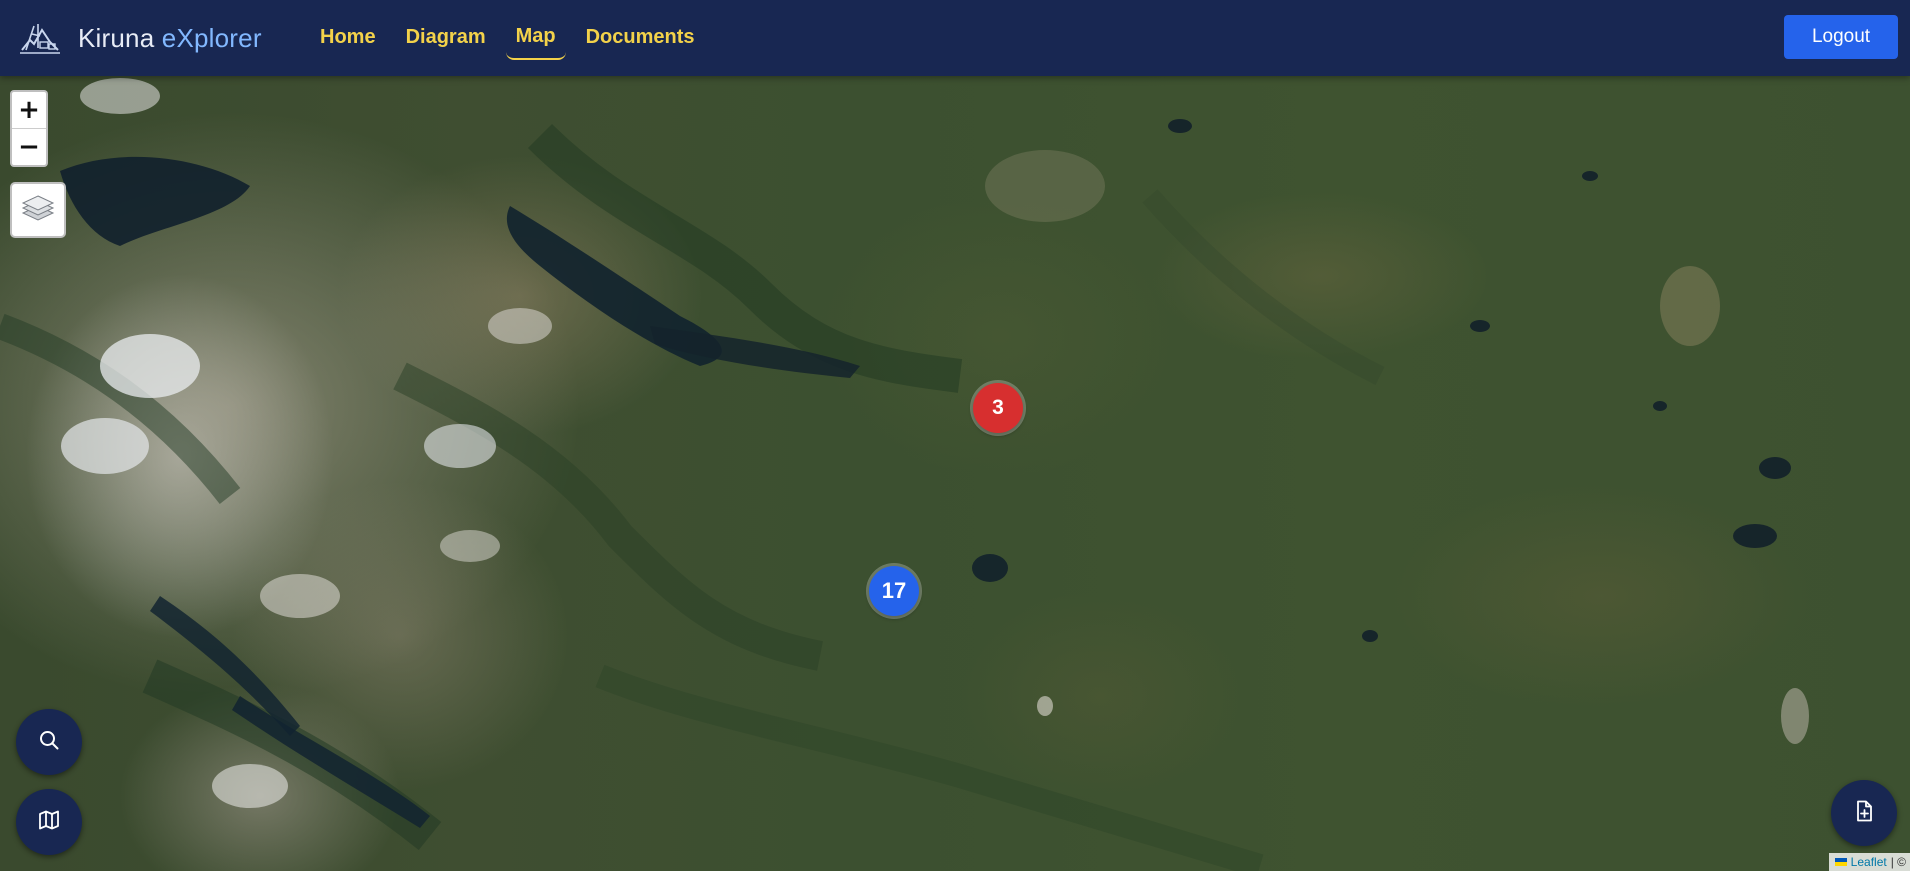 The image size is (1910, 871). What do you see at coordinates (998, 408) in the screenshot?
I see `document-cluster-red: 3` at bounding box center [998, 408].